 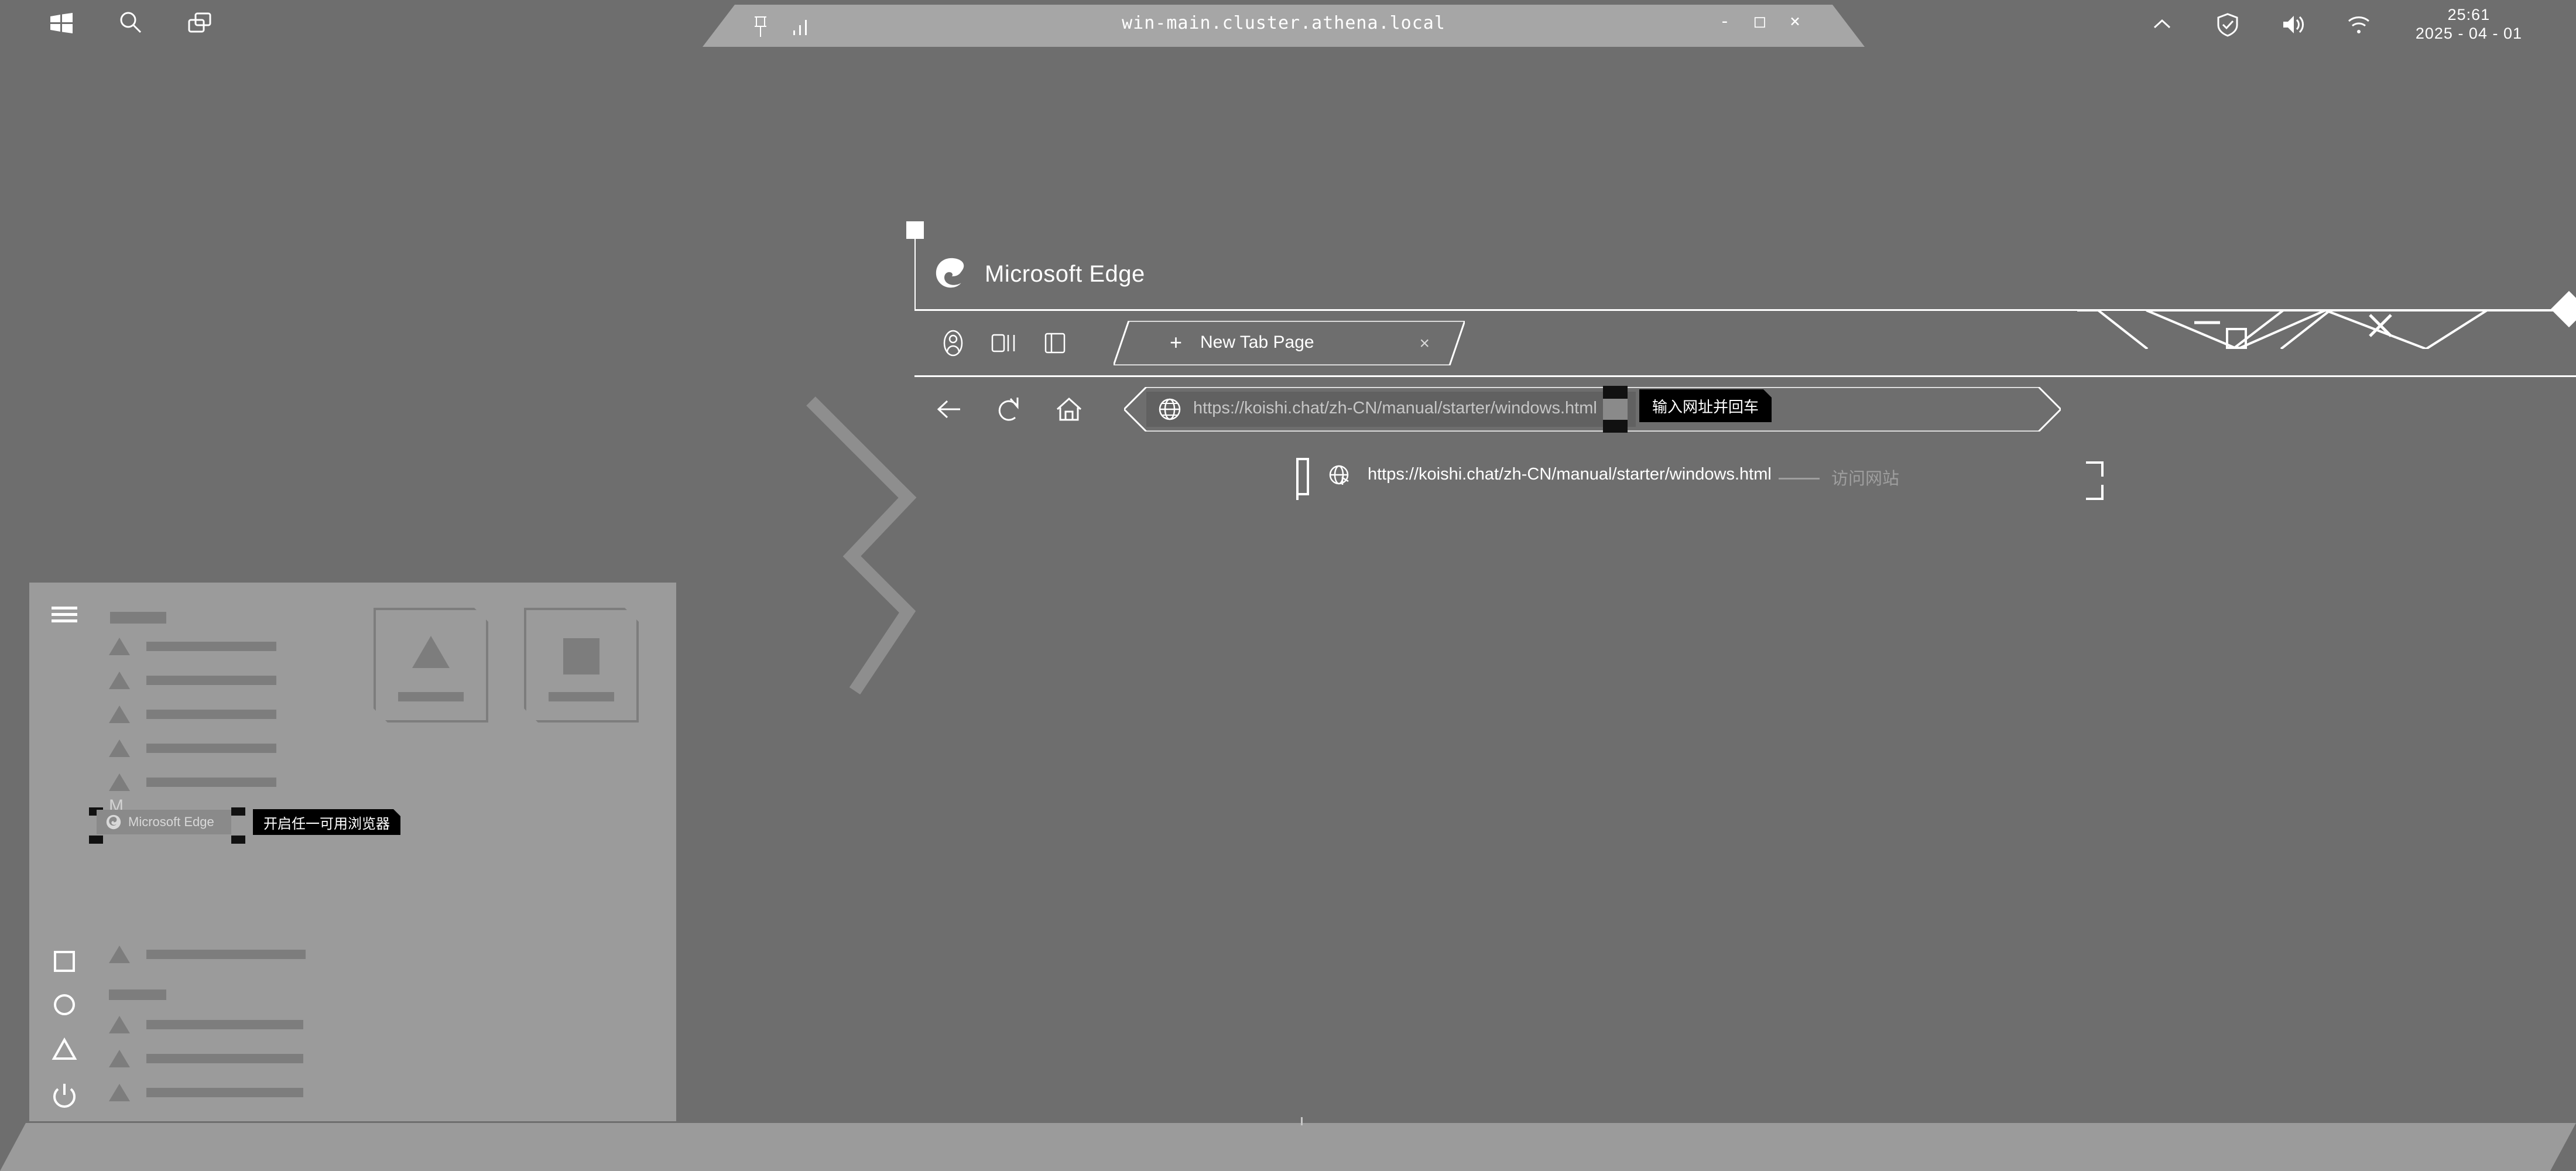 I want to click on address-bar-tooltip-text: 输入网址并回车, so click(x=1705, y=407).